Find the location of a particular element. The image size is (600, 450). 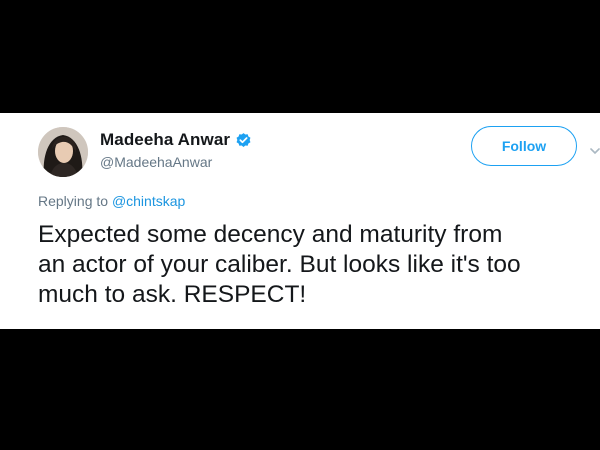

author-handle: @MadeehaAnwar is located at coordinates (156, 162).